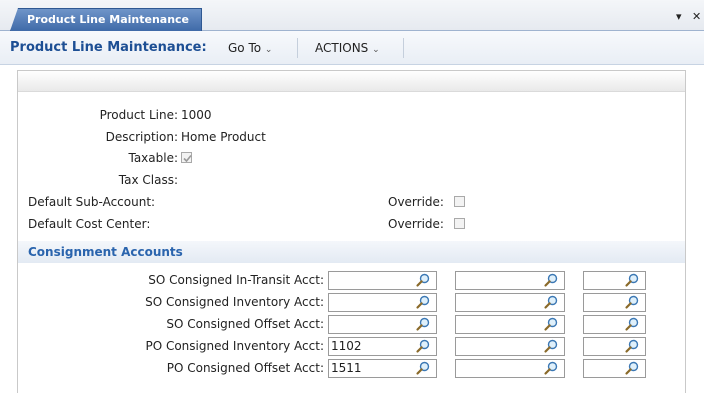 The width and height of the screenshot is (704, 394). What do you see at coordinates (245, 324) in the screenshot?
I see `account-row-label: SO Consigned Offset Acct:` at bounding box center [245, 324].